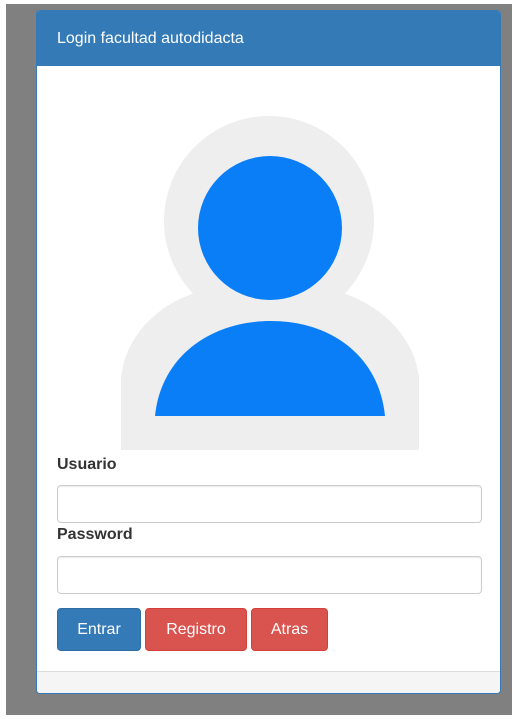  What do you see at coordinates (269, 575) in the screenshot?
I see `password-input` at bounding box center [269, 575].